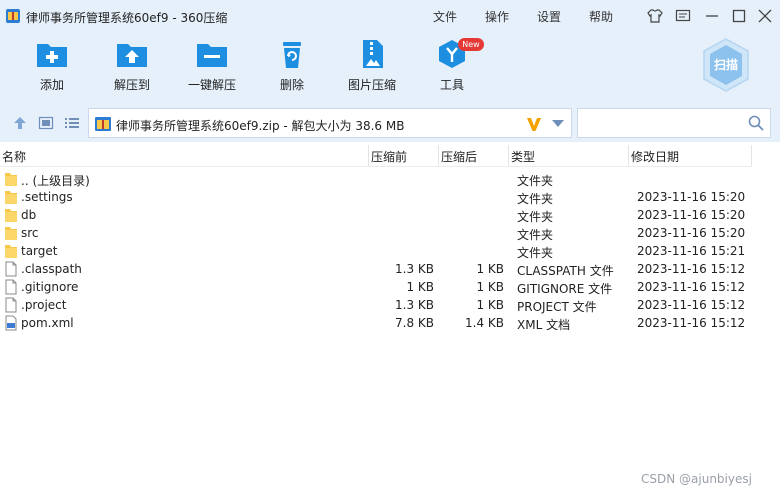 Image resolution: width=780 pixels, height=492 pixels. I want to click on address-bar: 律师事务所管理系统60ef9.zip - 解包大小为 38.6 MB, so click(330, 123).